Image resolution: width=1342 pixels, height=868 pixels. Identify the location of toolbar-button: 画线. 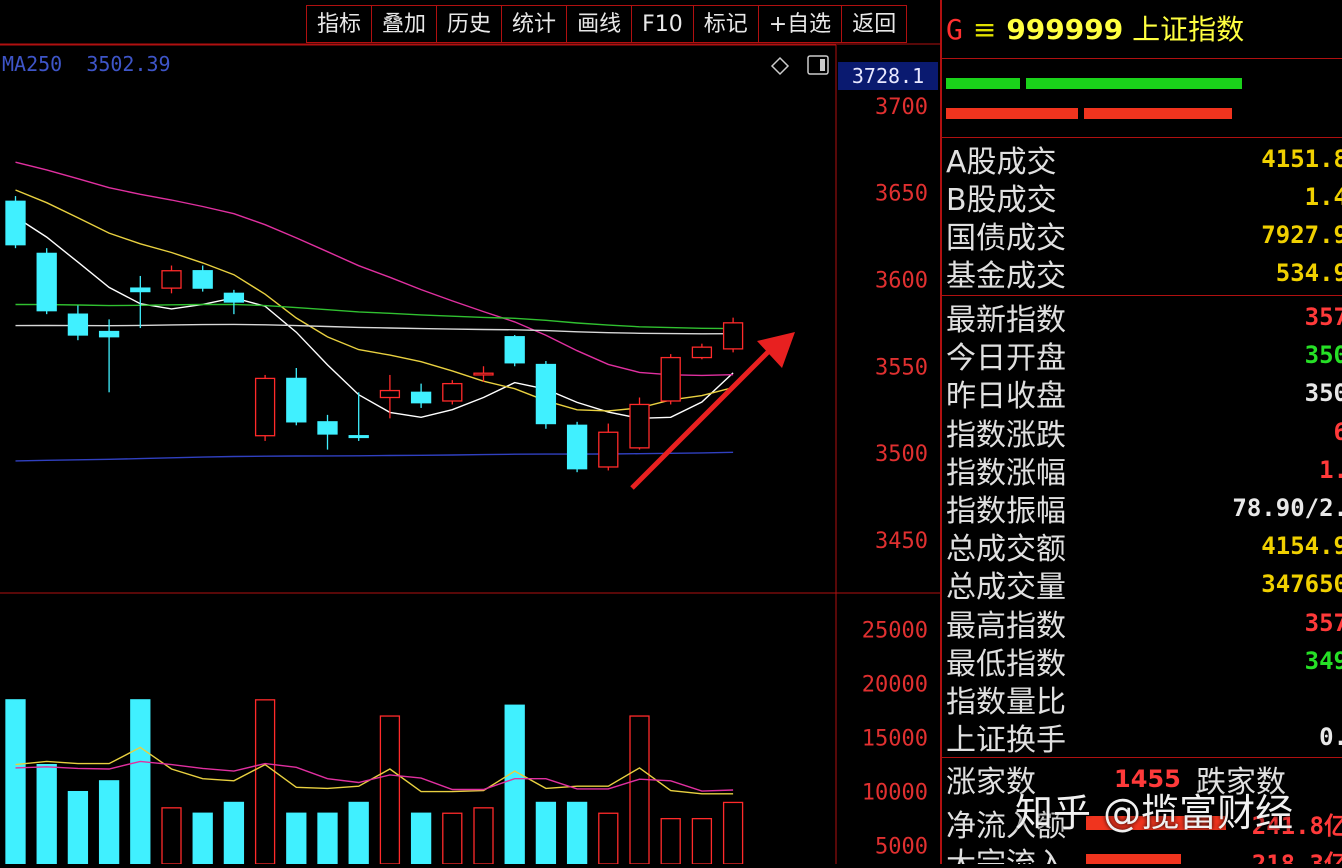
(599, 24).